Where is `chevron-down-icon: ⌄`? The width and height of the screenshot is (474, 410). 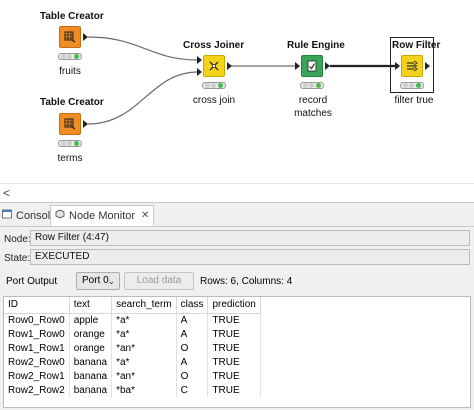
chevron-down-icon: ⌄ is located at coordinates (111, 281).